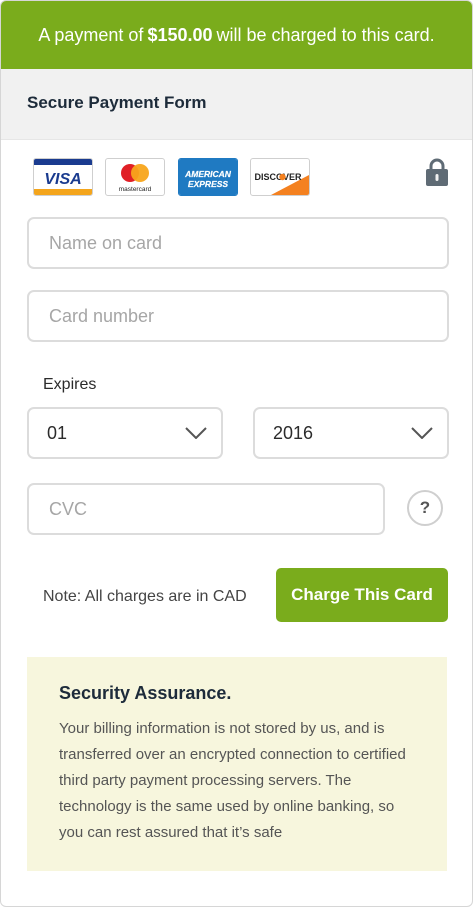 The image size is (473, 907). Describe the element at coordinates (125, 433) in the screenshot. I see `expiry-month-select: 01` at that location.